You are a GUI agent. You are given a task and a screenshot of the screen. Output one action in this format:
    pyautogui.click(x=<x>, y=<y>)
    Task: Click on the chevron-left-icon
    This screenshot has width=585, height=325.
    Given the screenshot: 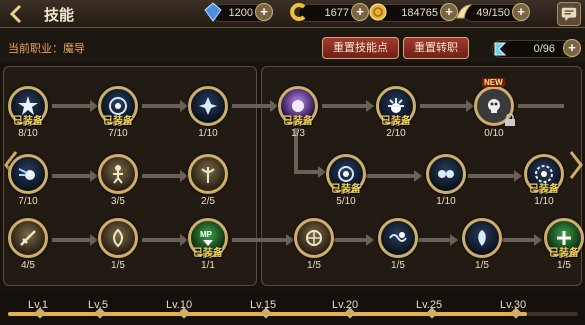 What is the action you would take?
    pyautogui.click(x=15, y=14)
    